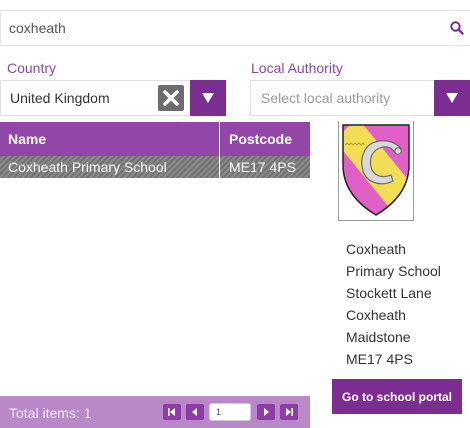 Image resolution: width=470 pixels, height=428 pixels. I want to click on school-crest-icon, so click(376, 170).